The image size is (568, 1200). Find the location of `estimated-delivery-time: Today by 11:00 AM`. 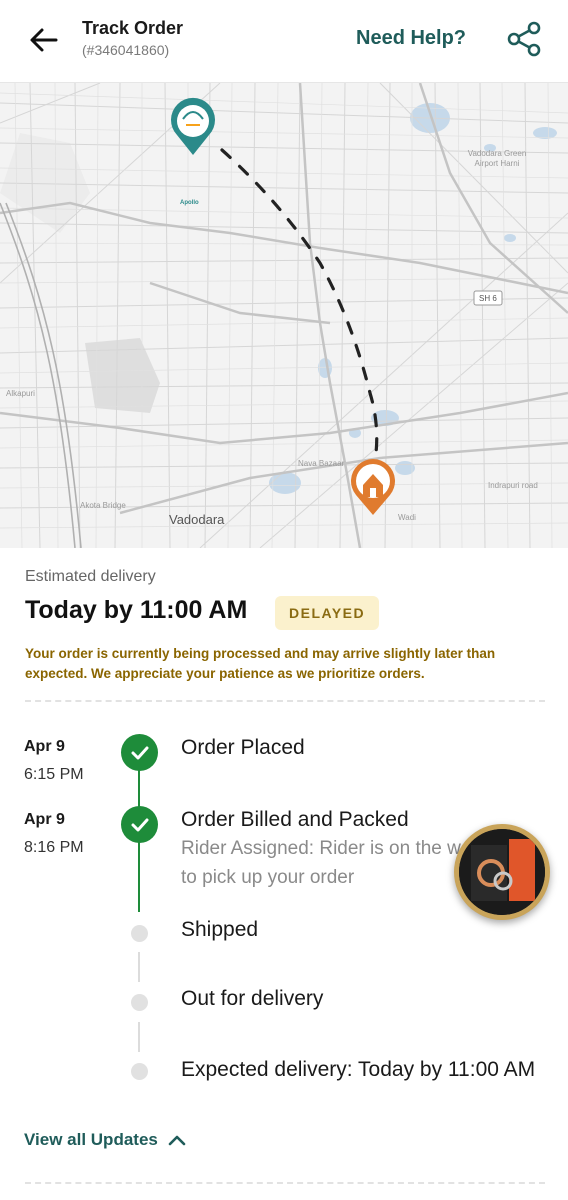

estimated-delivery-time: Today by 11:00 AM is located at coordinates (136, 610).